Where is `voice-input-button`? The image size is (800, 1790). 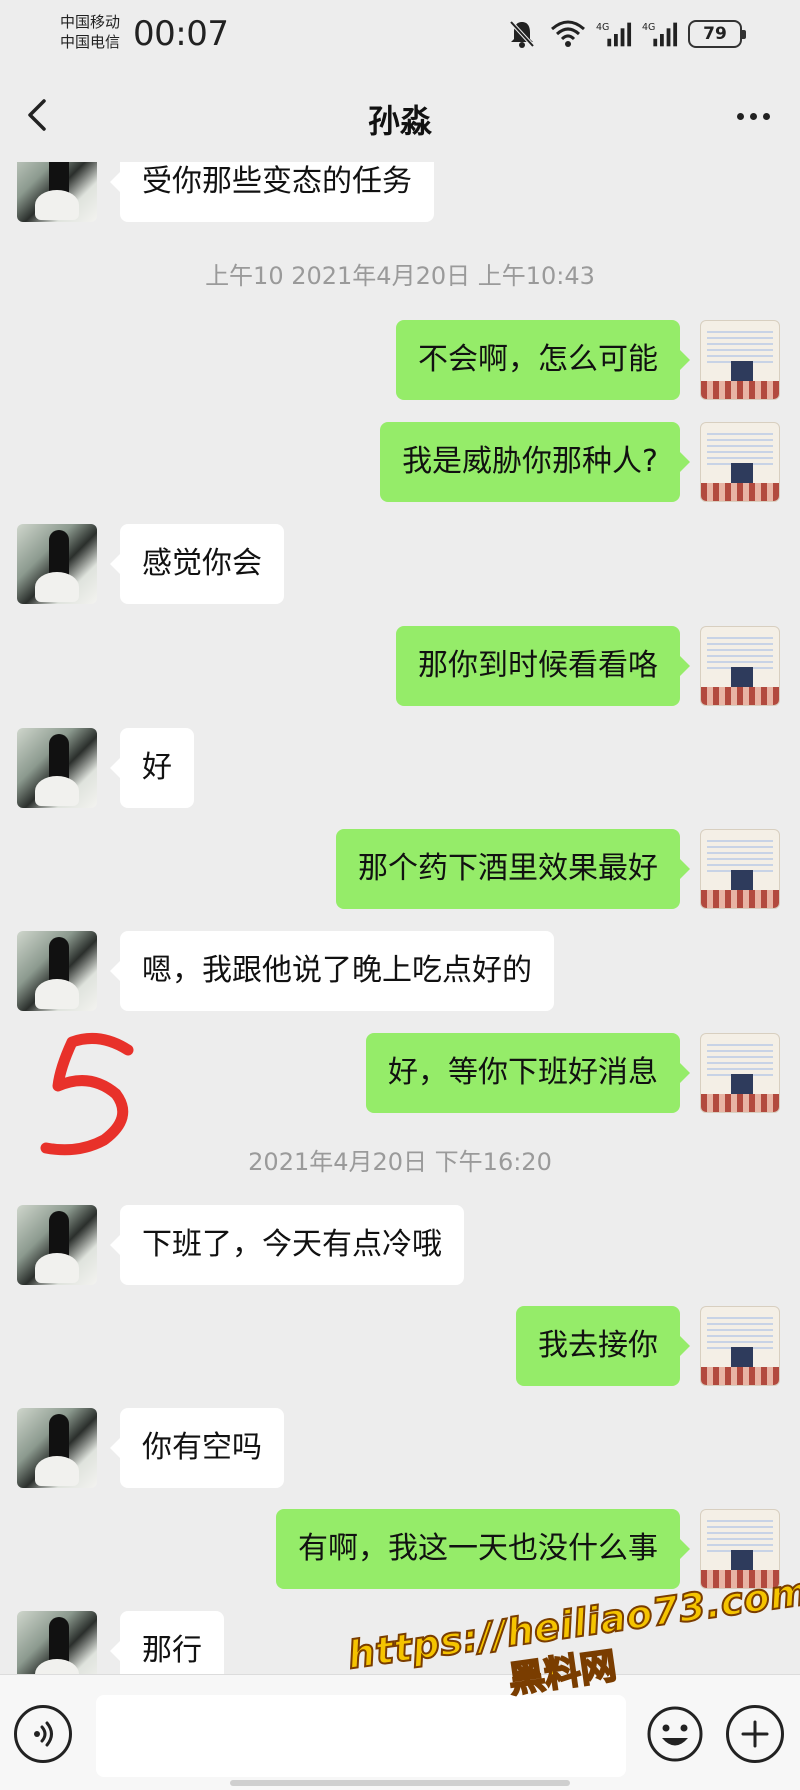
voice-input-button is located at coordinates (43, 1734).